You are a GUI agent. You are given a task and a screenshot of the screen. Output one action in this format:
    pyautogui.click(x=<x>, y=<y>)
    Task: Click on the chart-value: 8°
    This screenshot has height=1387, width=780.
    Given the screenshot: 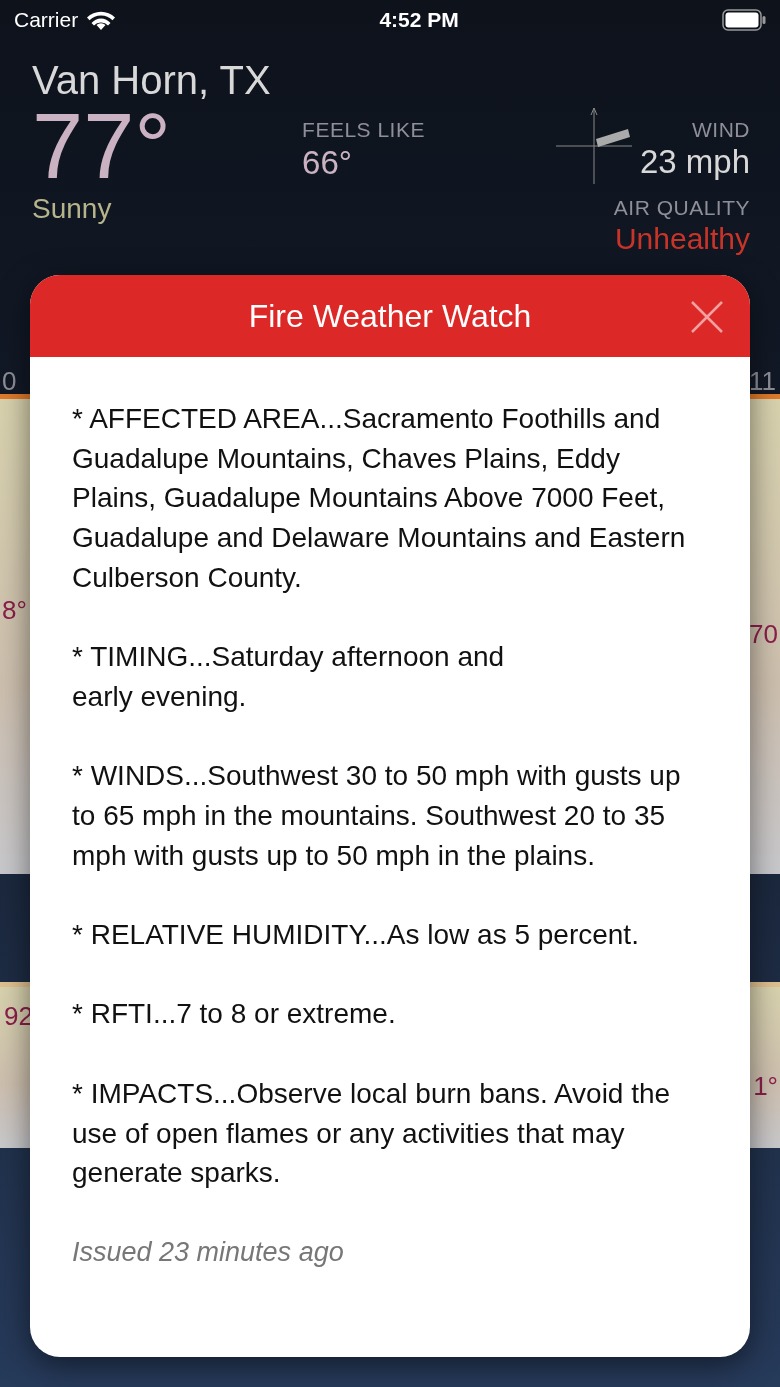 What is the action you would take?
    pyautogui.click(x=14, y=610)
    